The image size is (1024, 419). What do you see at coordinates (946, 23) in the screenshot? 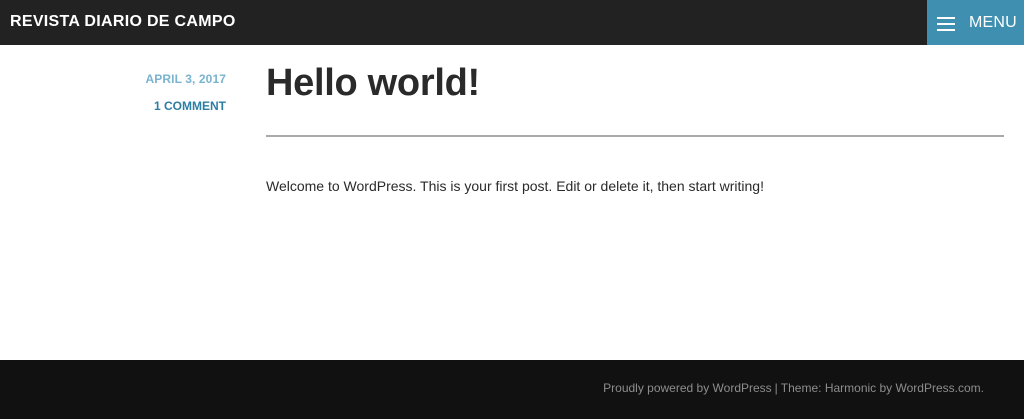
I see `hamburger-icon` at bounding box center [946, 23].